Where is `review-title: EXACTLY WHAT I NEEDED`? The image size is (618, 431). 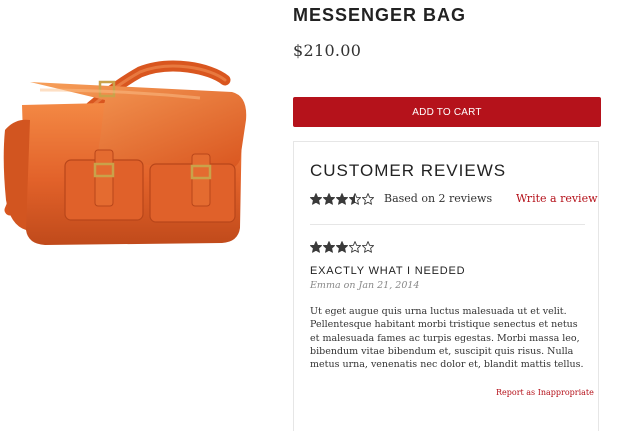 review-title: EXACTLY WHAT I NEEDED is located at coordinates (388, 271).